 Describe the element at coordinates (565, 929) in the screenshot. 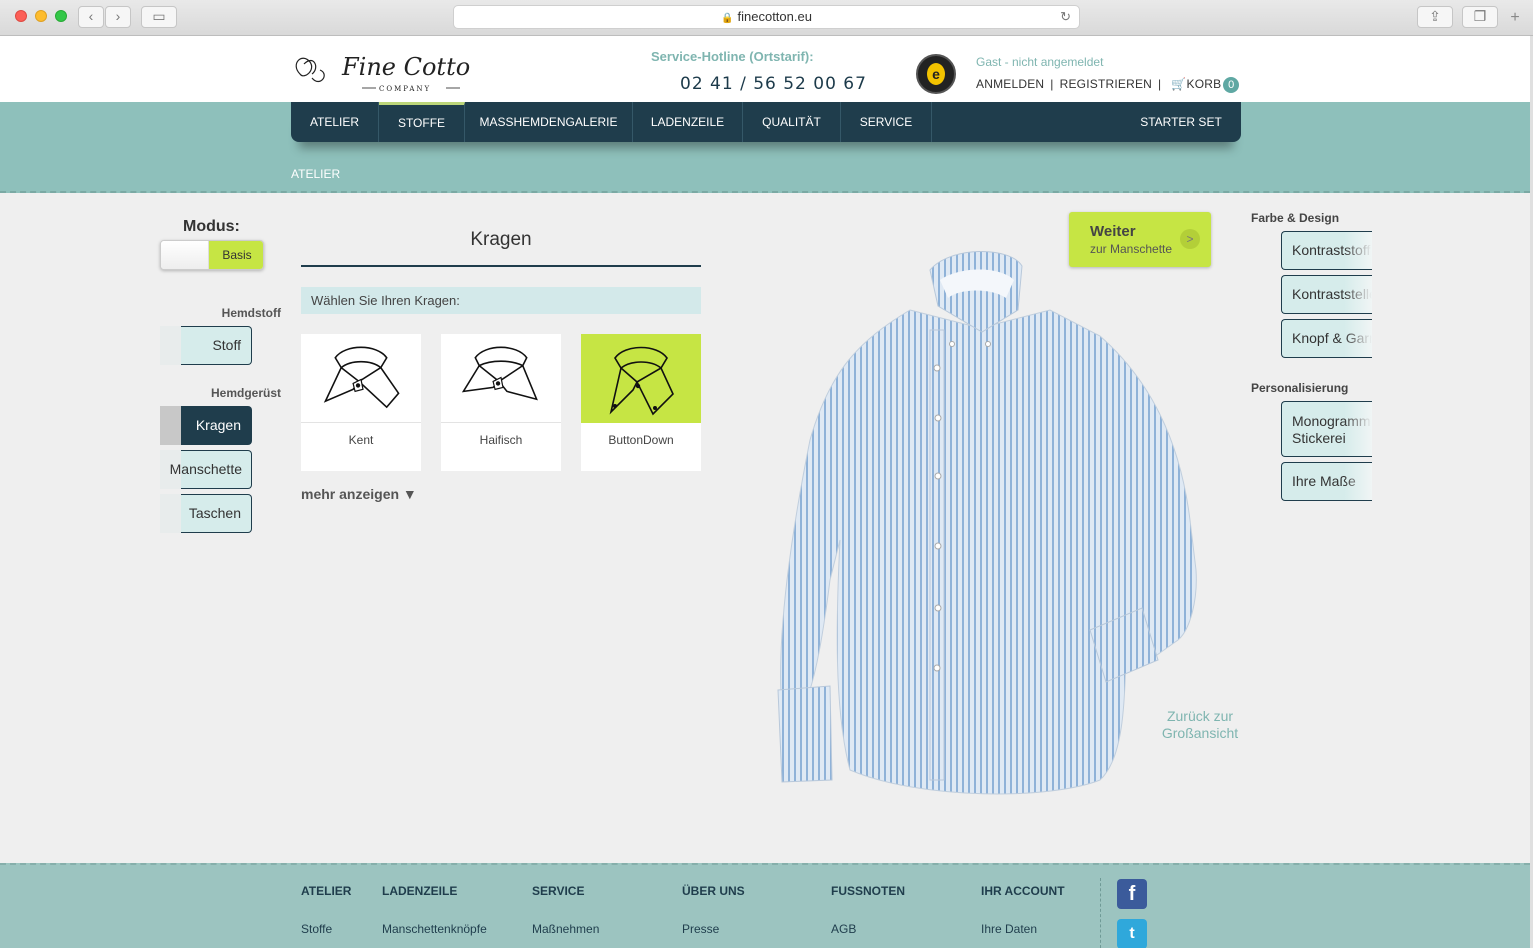

I see `footer-link: Maßnehmen` at that location.